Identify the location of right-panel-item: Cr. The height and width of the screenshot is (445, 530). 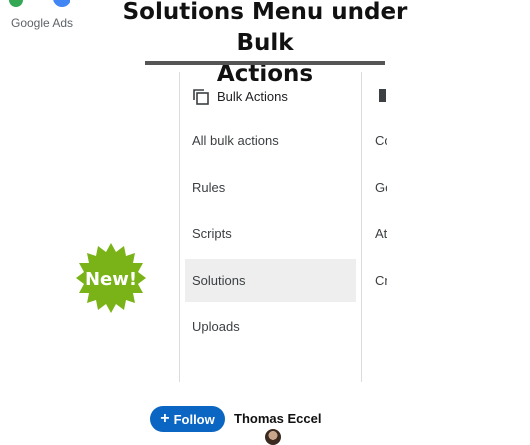
(381, 280).